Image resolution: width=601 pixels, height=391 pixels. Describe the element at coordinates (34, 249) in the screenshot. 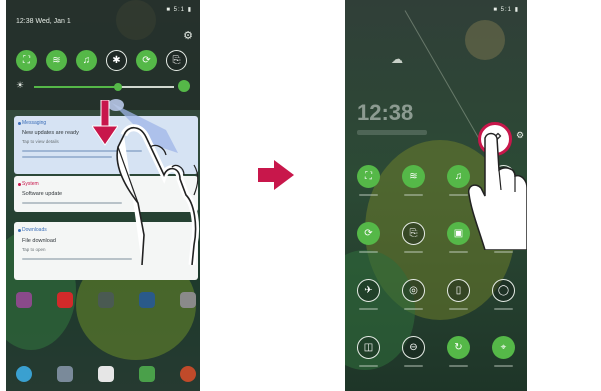

I see `notification-text: Tap to open` at that location.